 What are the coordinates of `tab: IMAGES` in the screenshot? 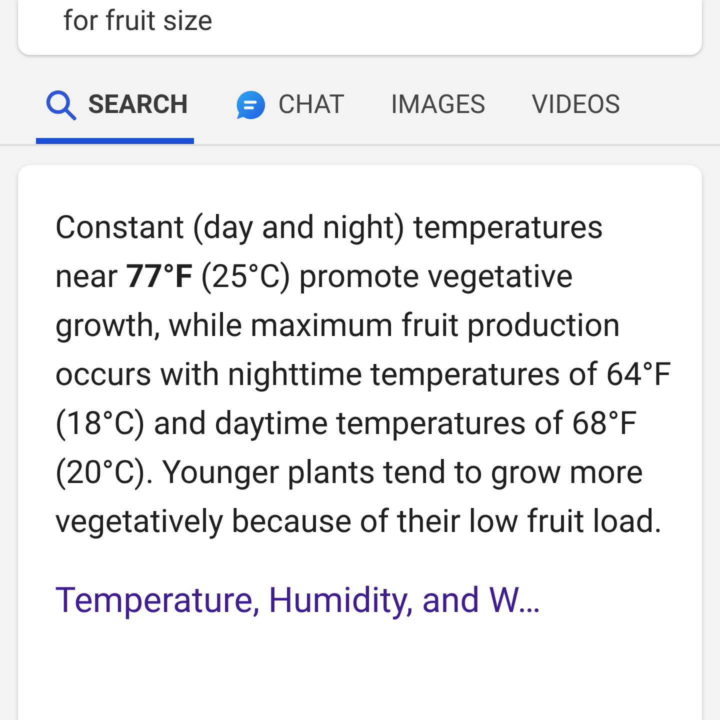 It's located at (437, 99).